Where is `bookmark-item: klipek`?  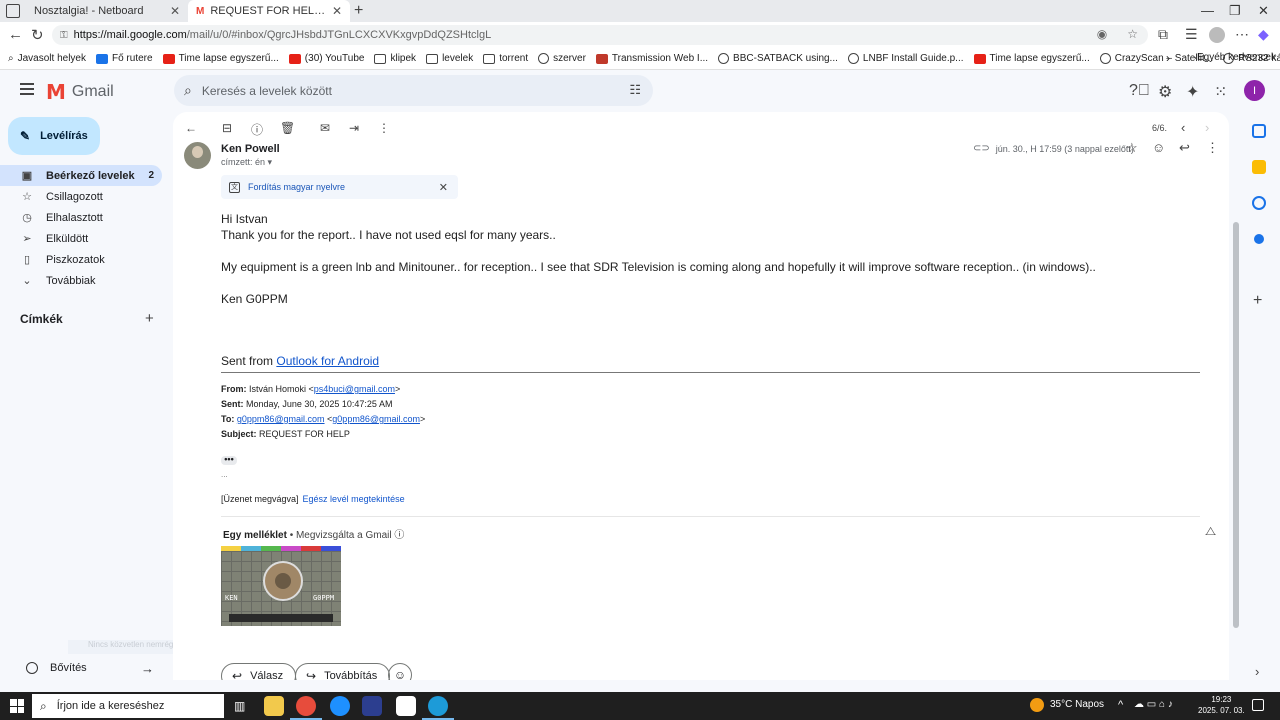 bookmark-item: klipek is located at coordinates (395, 58).